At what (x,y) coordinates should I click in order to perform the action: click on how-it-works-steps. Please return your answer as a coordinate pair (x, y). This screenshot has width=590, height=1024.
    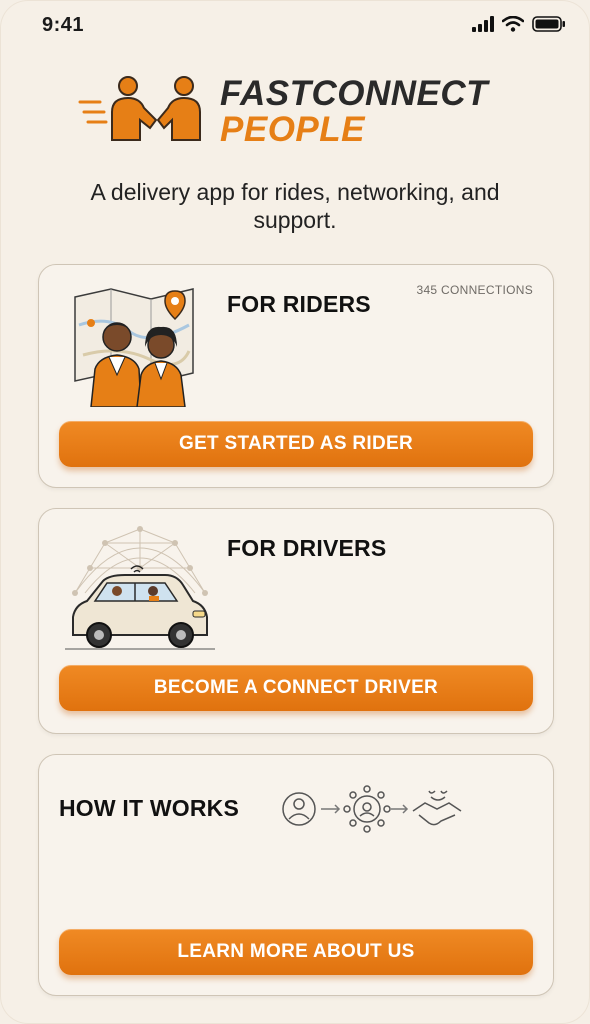
    Looking at the image, I should click on (372, 809).